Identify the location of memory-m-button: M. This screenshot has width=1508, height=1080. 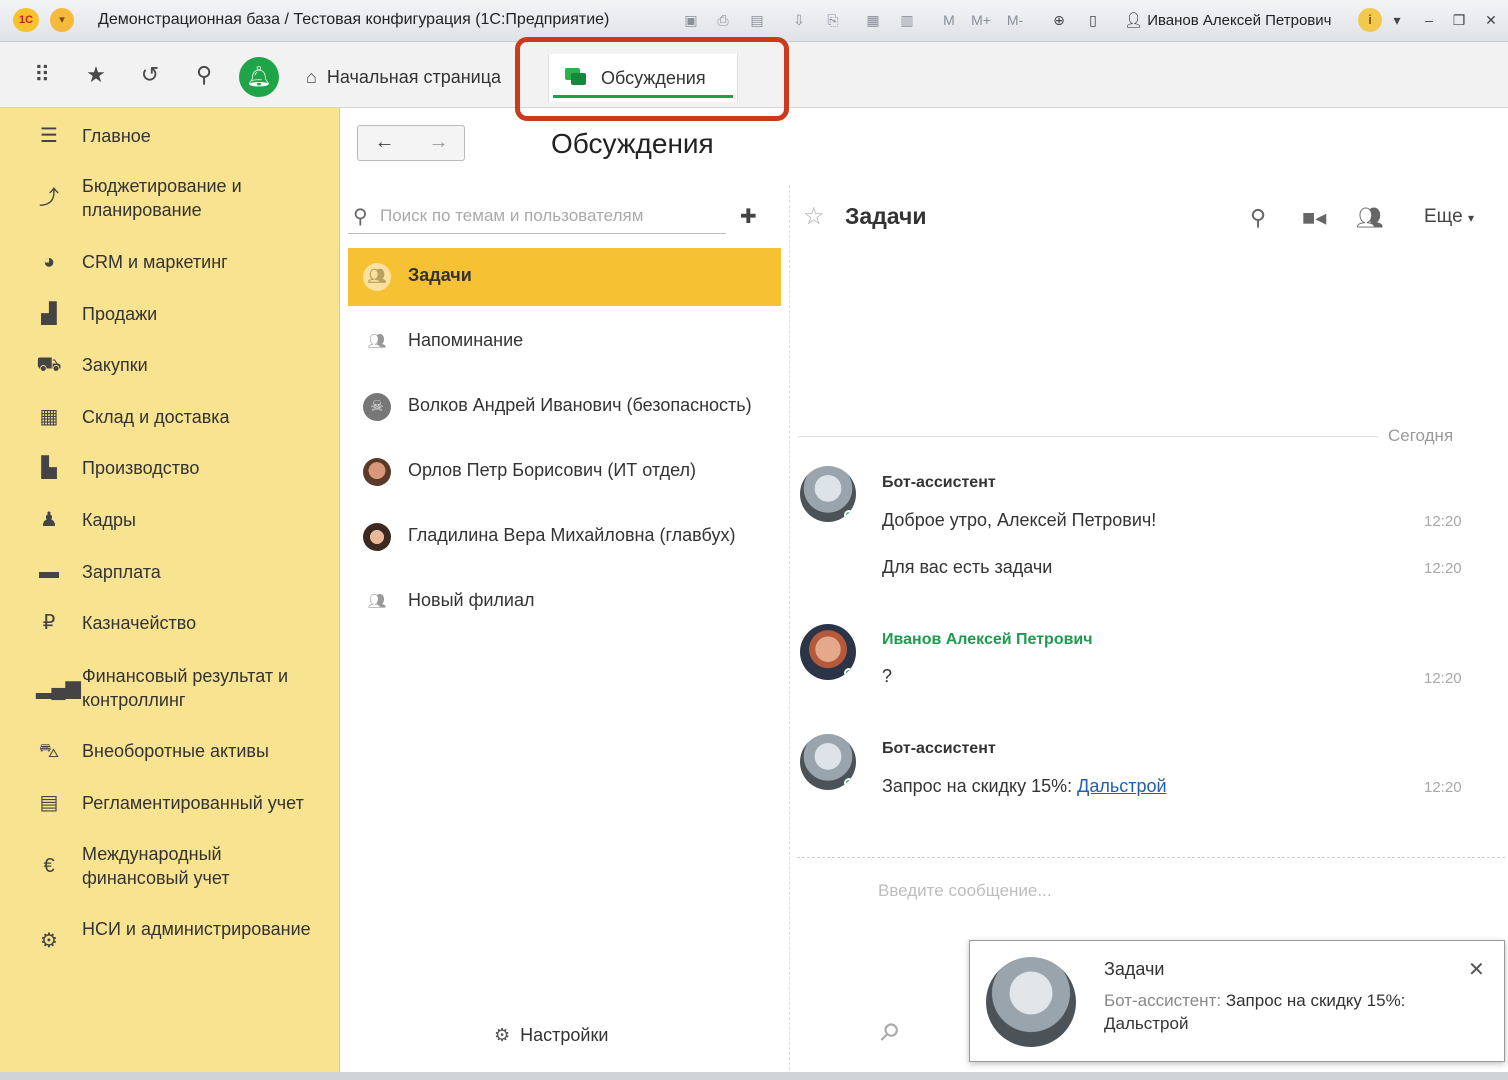
(949, 20).